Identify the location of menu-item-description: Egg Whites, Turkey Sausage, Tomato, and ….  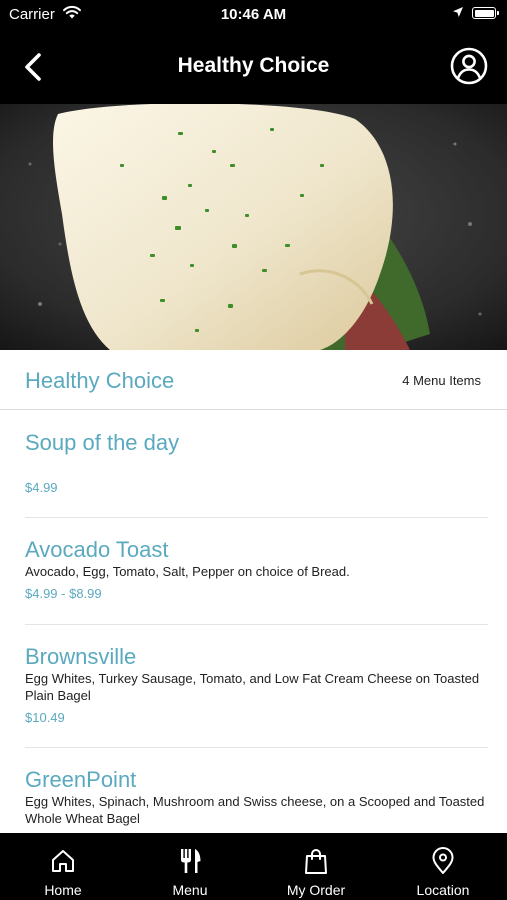
(252, 687).